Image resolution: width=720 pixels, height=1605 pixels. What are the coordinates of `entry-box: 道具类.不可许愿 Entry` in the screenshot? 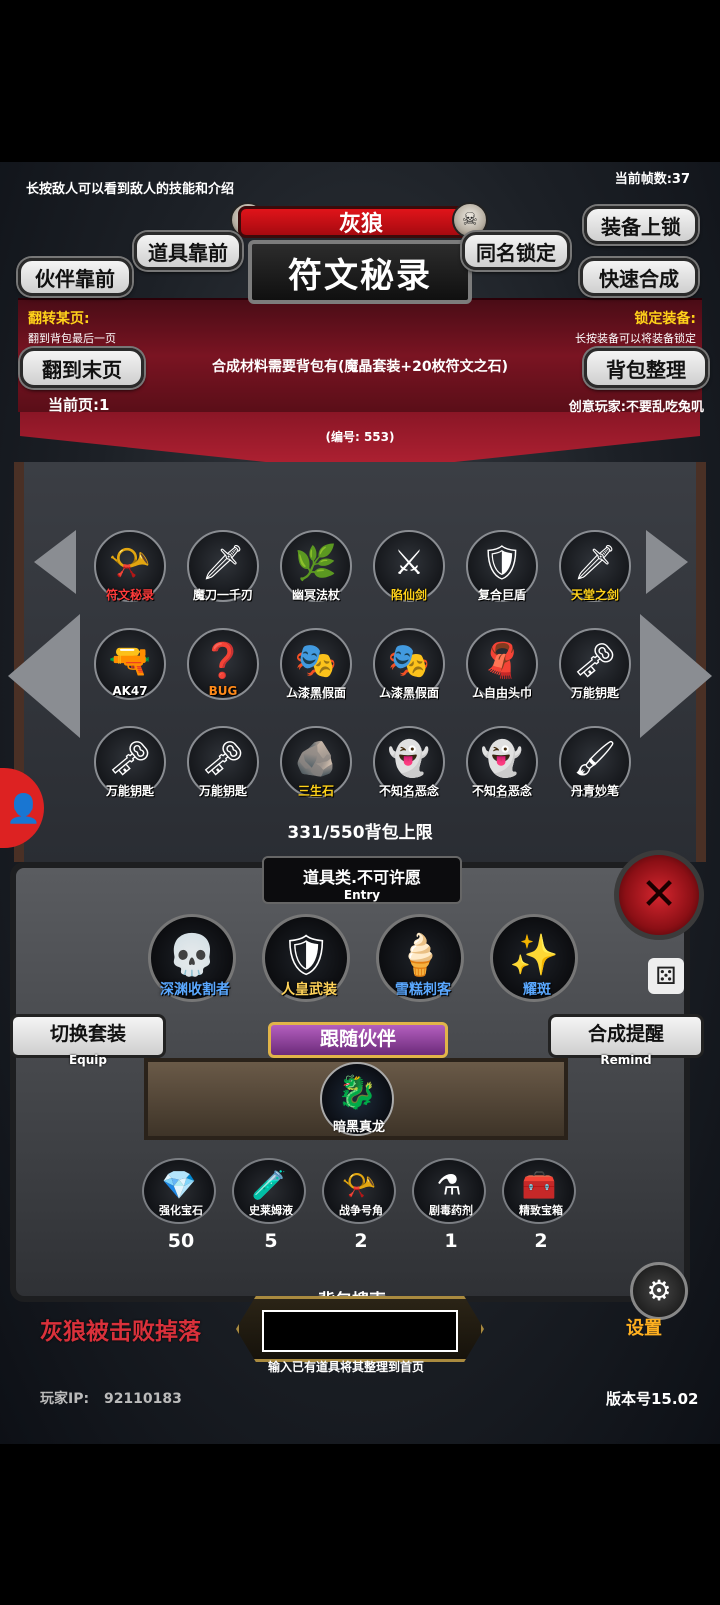 It's located at (362, 880).